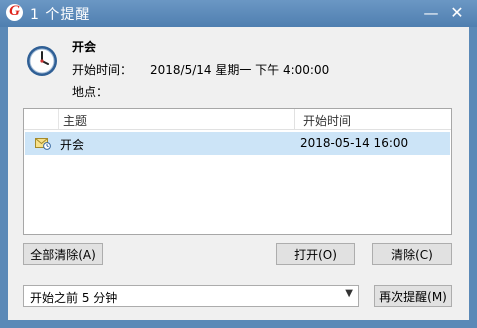 The width and height of the screenshot is (477, 328). I want to click on clock-icon, so click(42, 61).